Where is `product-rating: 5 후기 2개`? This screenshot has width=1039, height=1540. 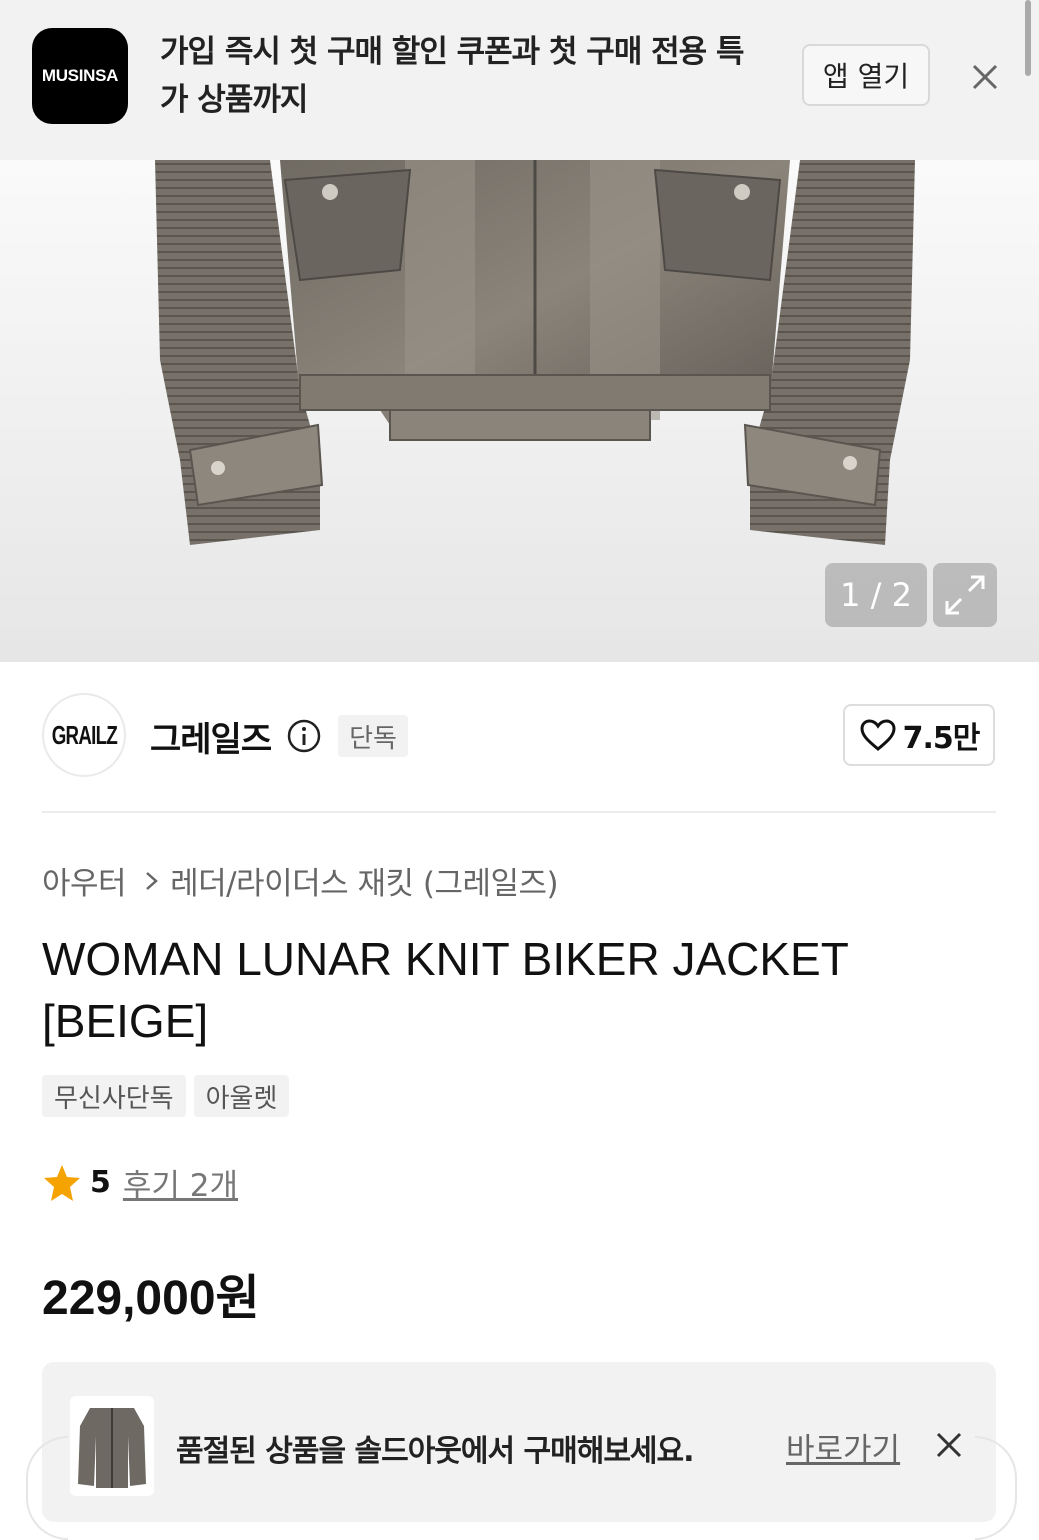
product-rating: 5 후기 2개 is located at coordinates (140, 1182).